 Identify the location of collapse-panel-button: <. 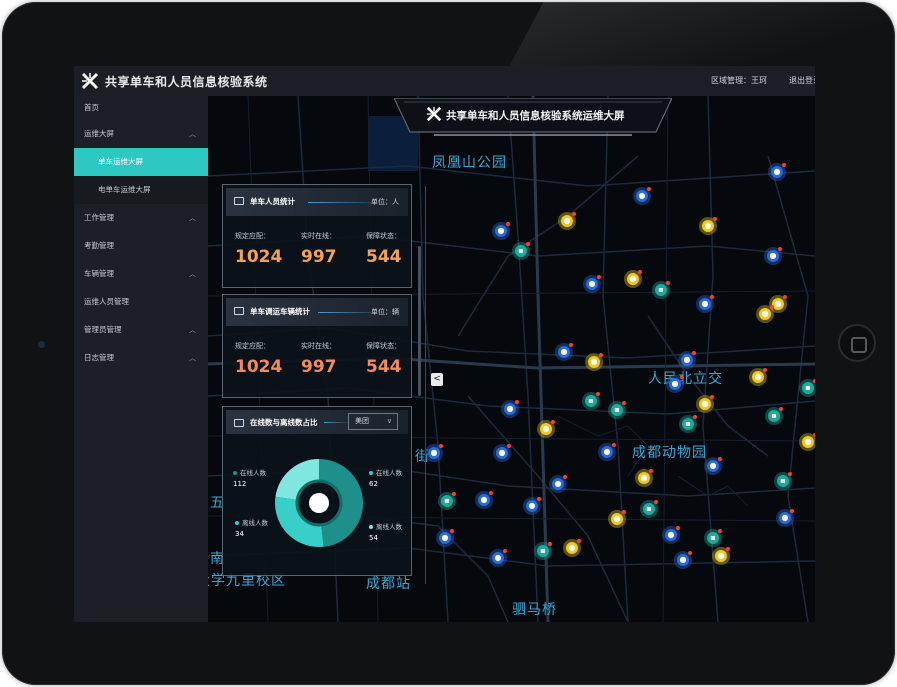
(437, 379).